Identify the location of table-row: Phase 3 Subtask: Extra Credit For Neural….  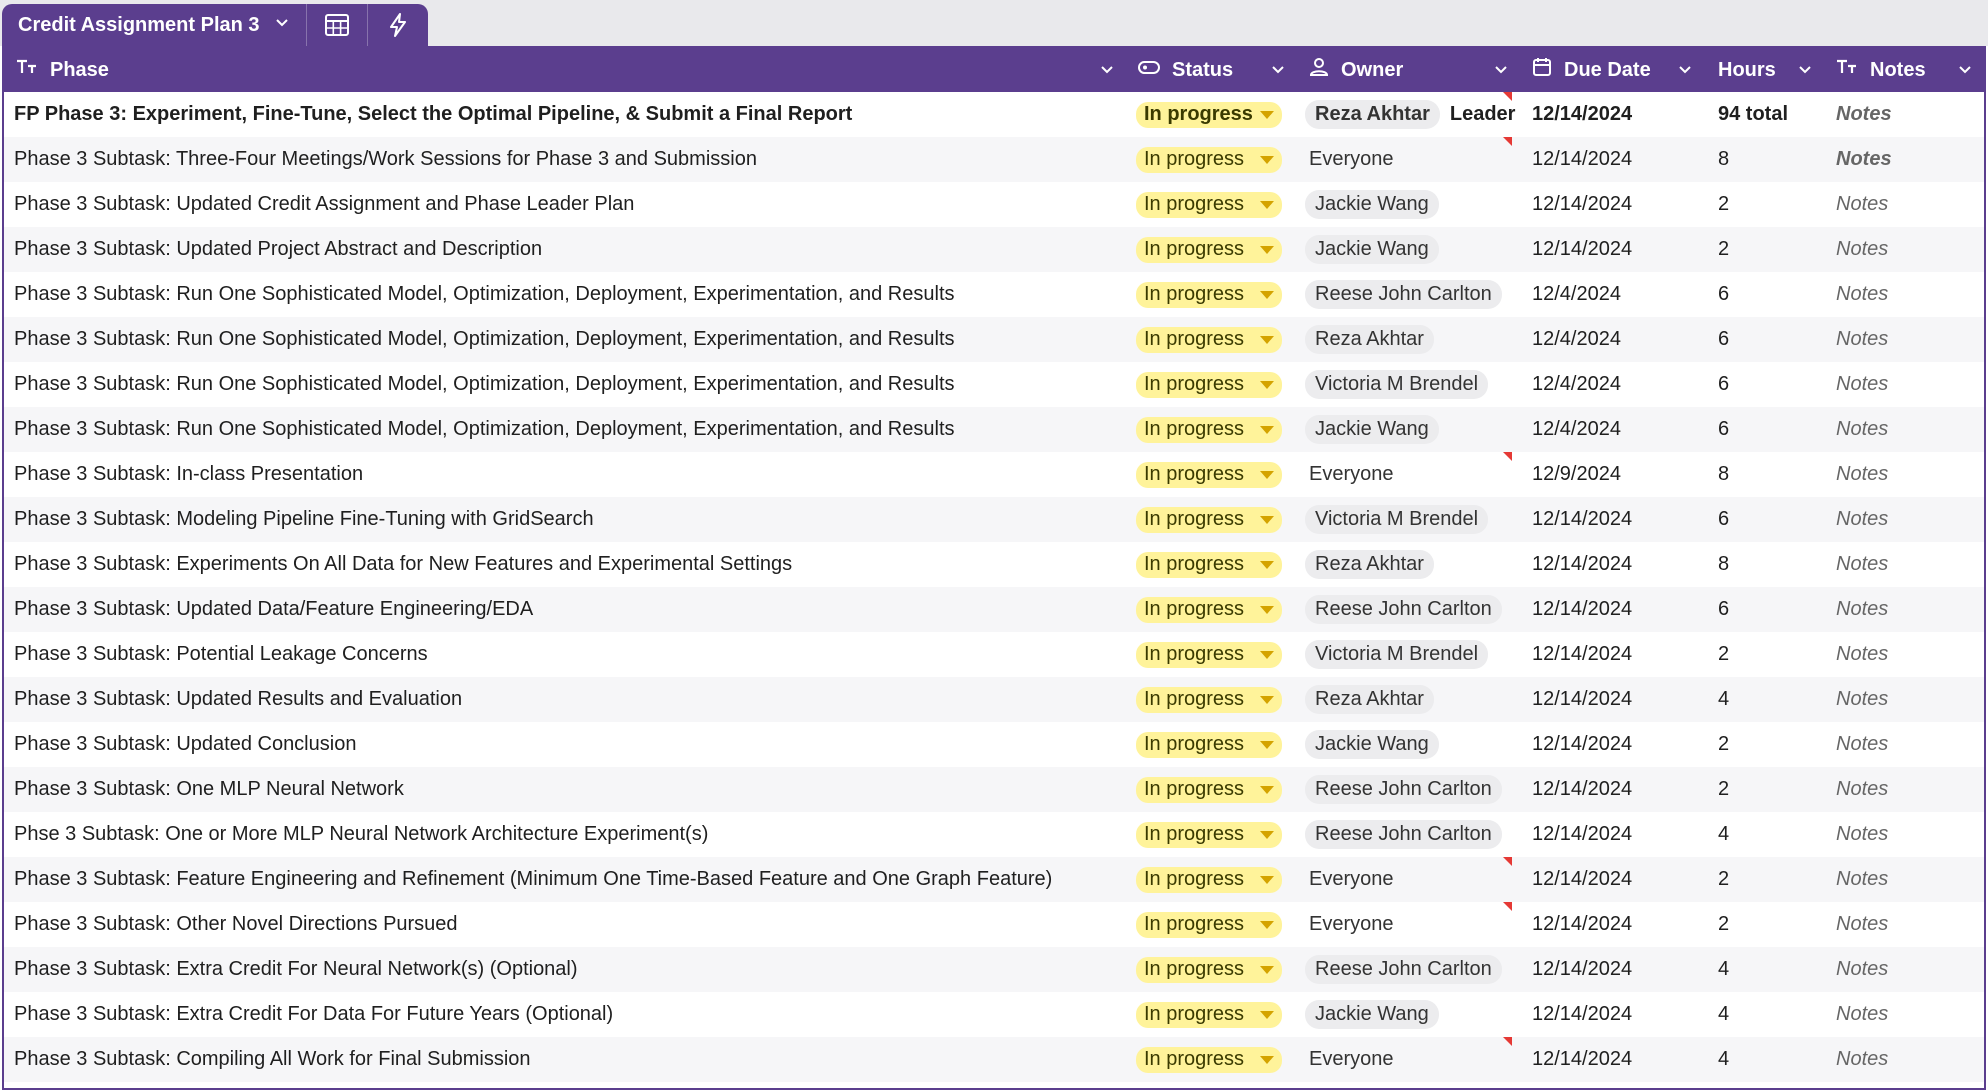
(994, 969).